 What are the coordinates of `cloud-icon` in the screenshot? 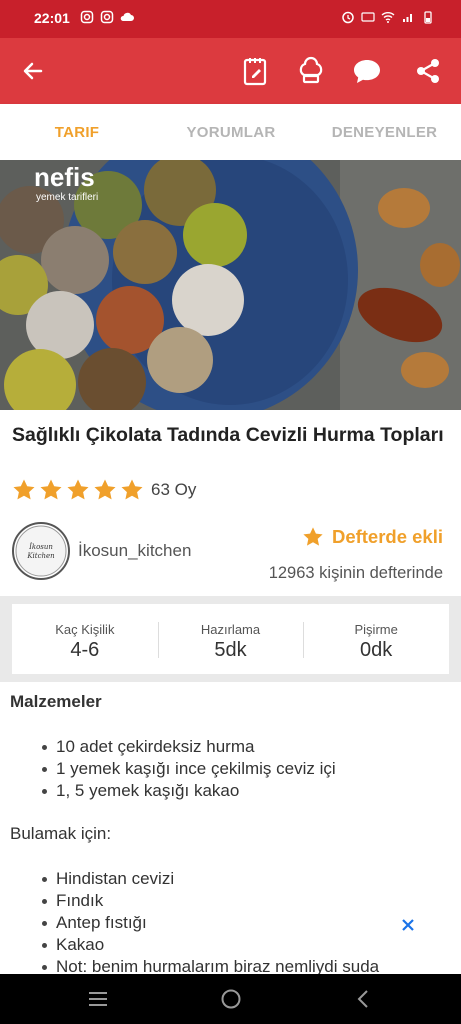 It's located at (127, 16).